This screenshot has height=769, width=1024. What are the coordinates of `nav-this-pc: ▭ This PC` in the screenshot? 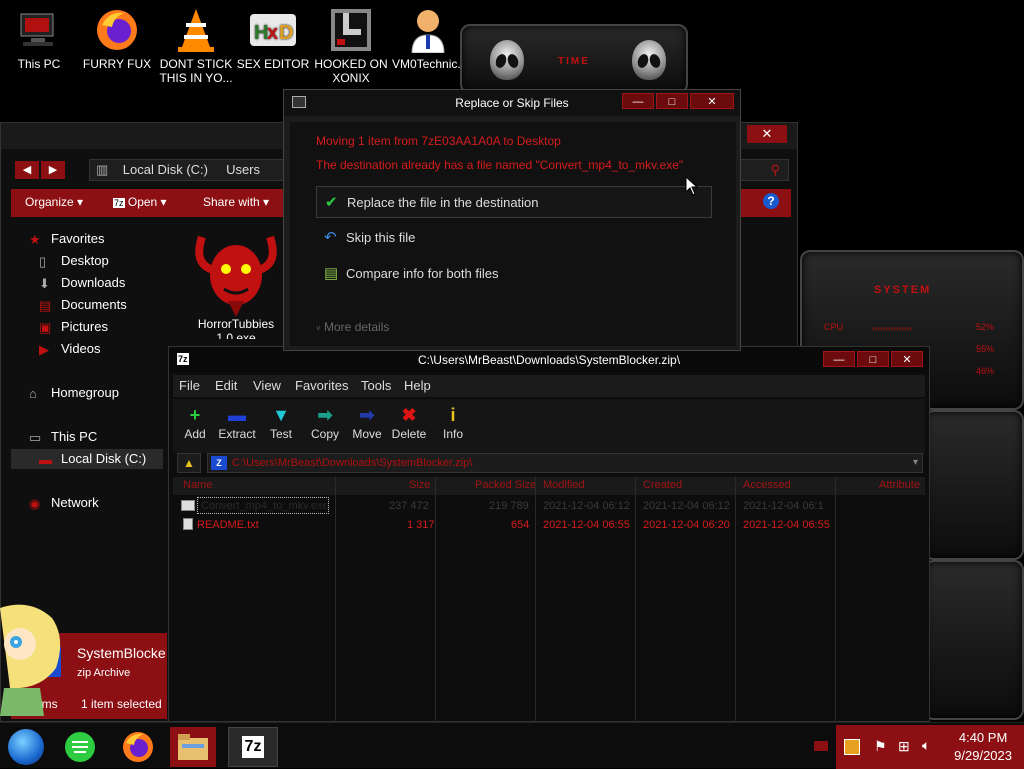 It's located at (63, 437).